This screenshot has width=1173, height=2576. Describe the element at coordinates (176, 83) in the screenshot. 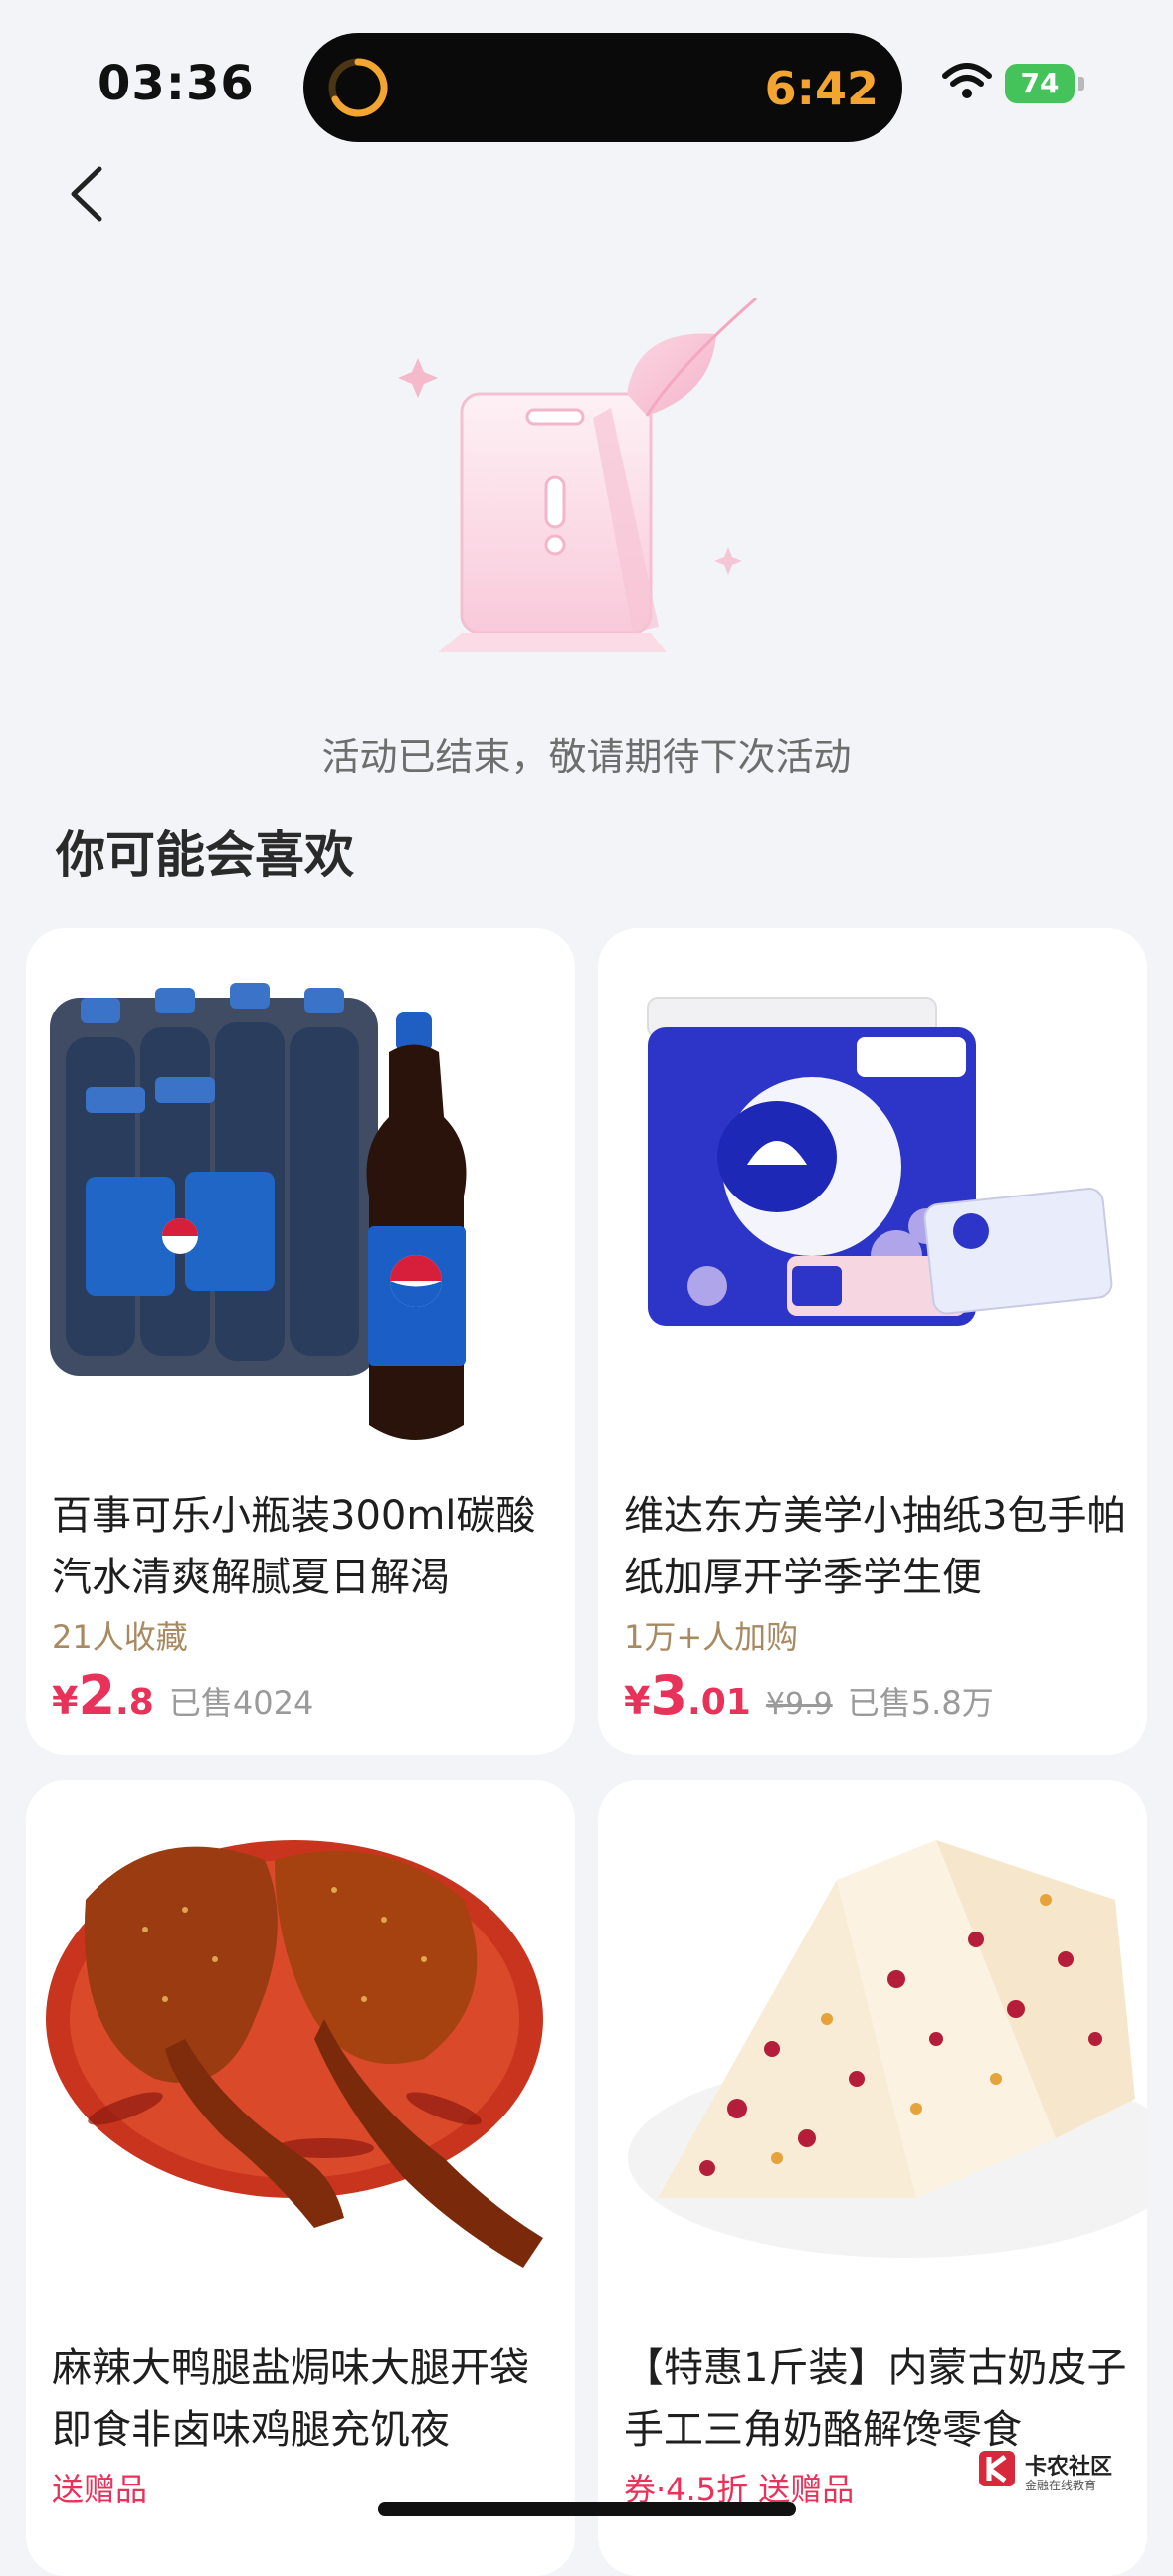

I see `status-time: 03:36` at that location.